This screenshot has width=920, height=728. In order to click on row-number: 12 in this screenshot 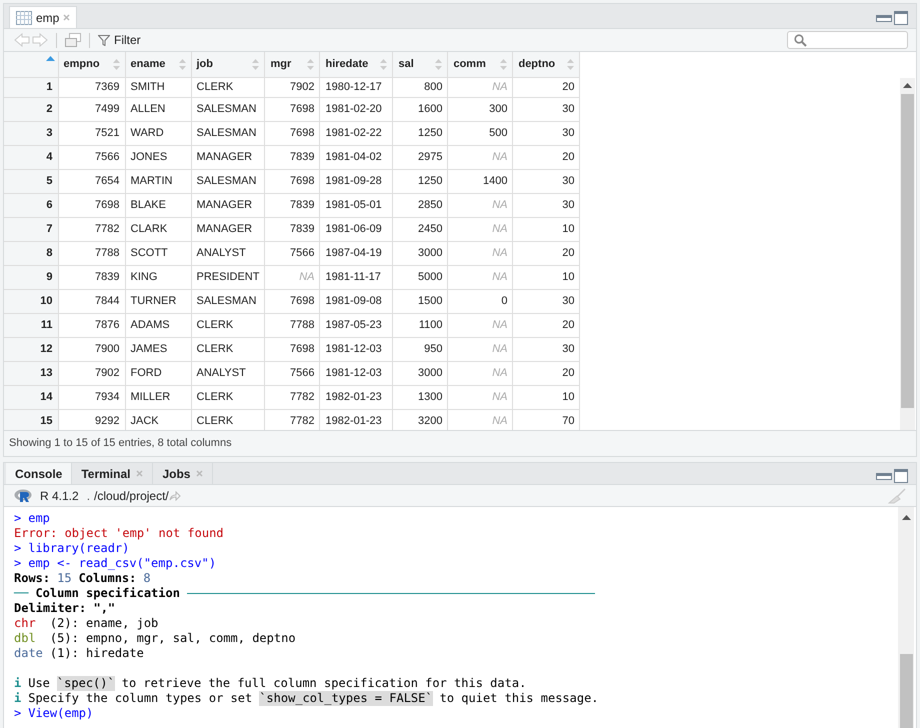, I will do `click(31, 349)`.